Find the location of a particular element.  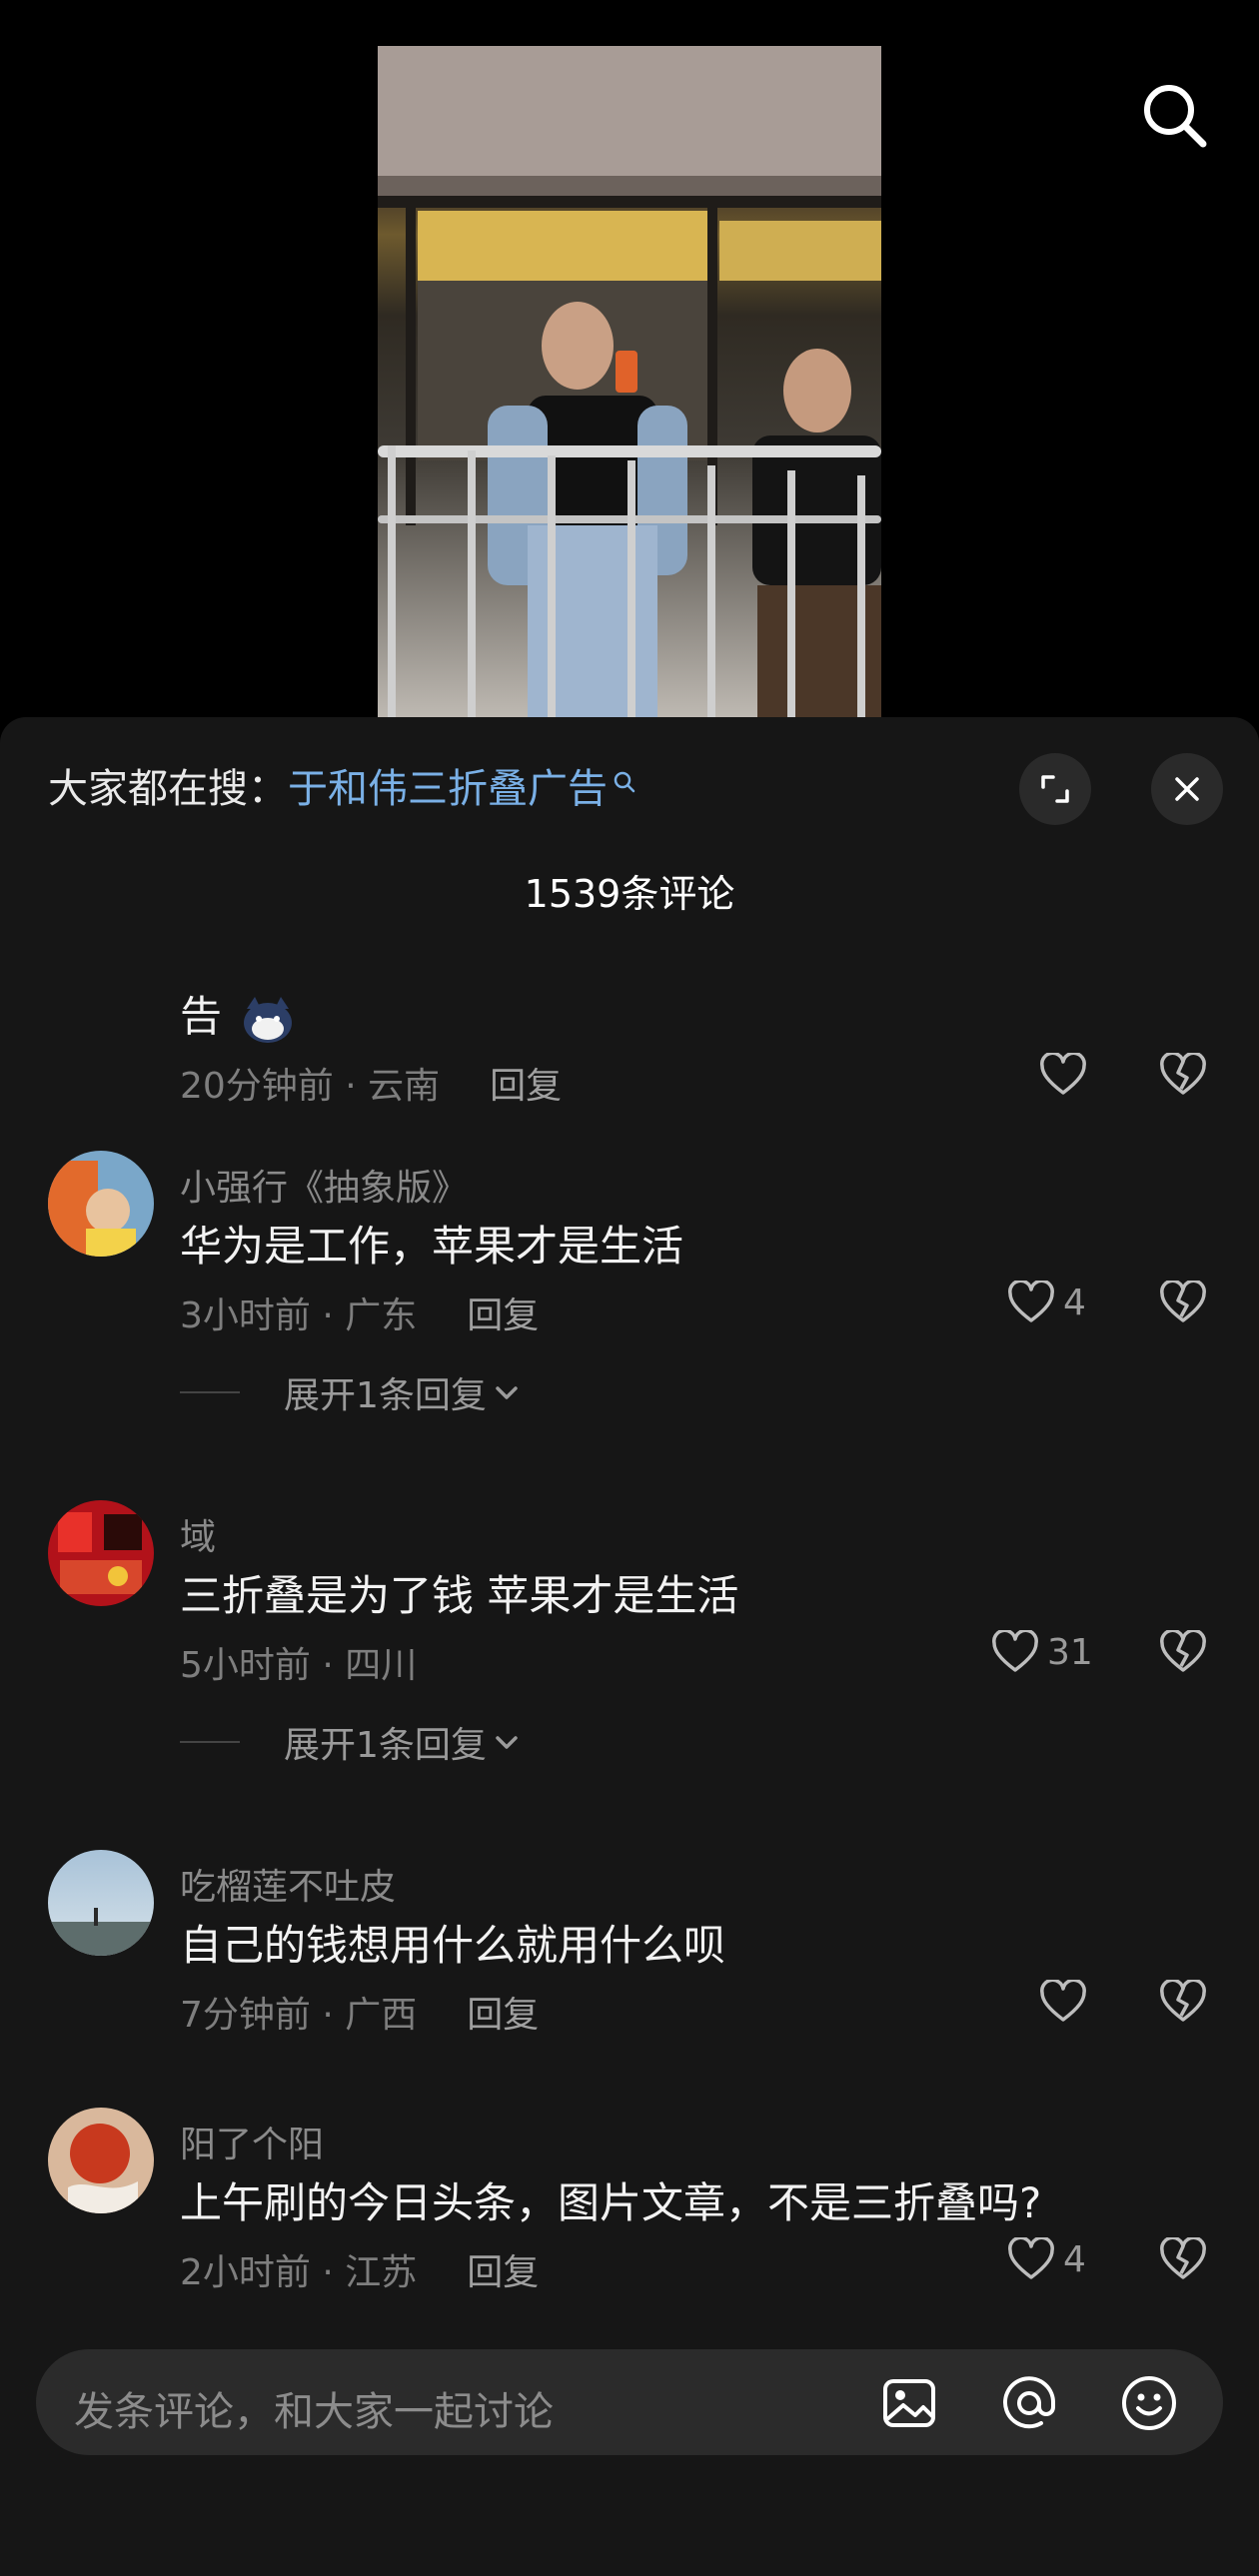

comment-meta: 7分钟前 · 广西 回复 is located at coordinates (360, 2016).